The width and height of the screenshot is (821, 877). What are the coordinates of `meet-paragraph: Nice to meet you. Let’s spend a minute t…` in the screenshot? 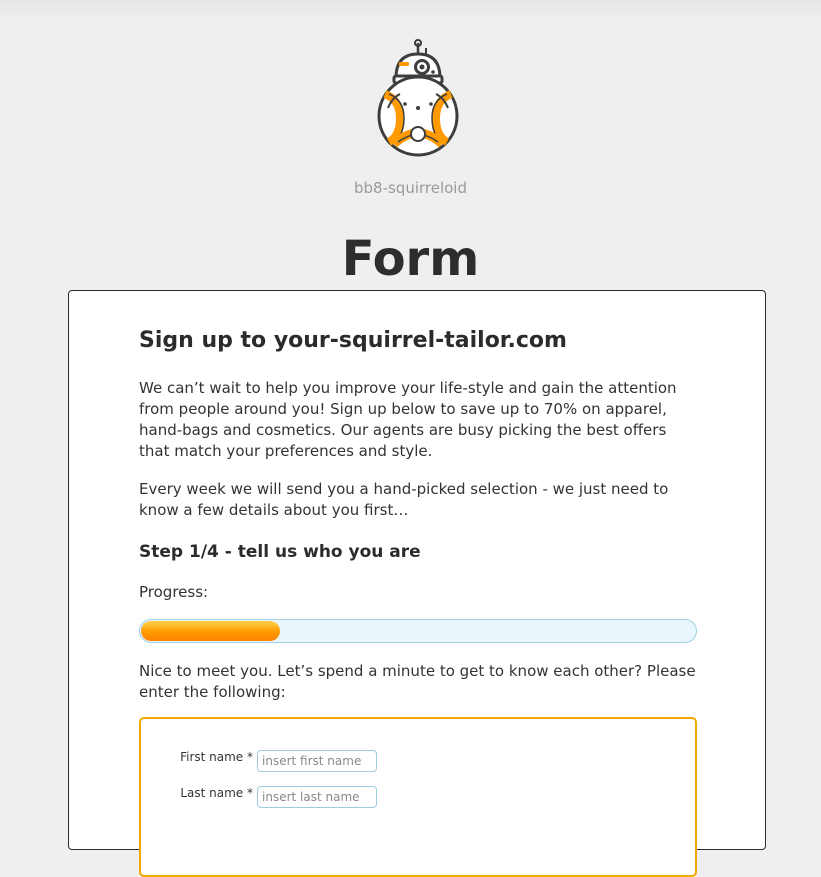 It's located at (417, 681).